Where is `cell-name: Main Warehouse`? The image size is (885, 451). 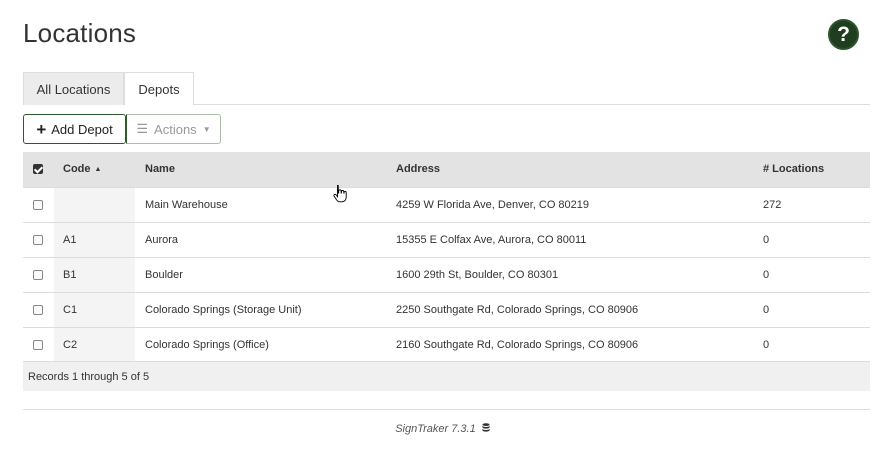 cell-name: Main Warehouse is located at coordinates (186, 204).